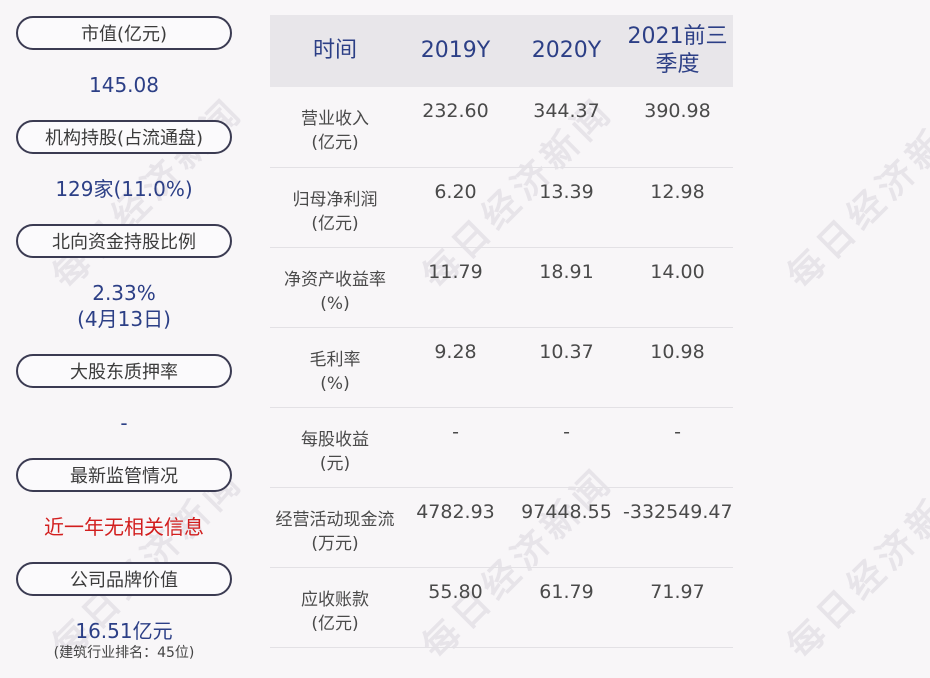 The height and width of the screenshot is (678, 930). What do you see at coordinates (455, 287) in the screenshot?
I see `metric-value: 11.79` at bounding box center [455, 287].